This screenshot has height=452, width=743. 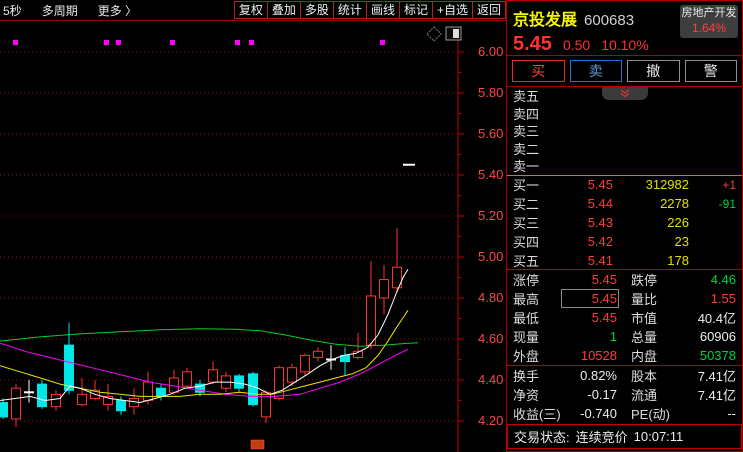 What do you see at coordinates (415, 10) in the screenshot?
I see `mark-button: 标记` at bounding box center [415, 10].